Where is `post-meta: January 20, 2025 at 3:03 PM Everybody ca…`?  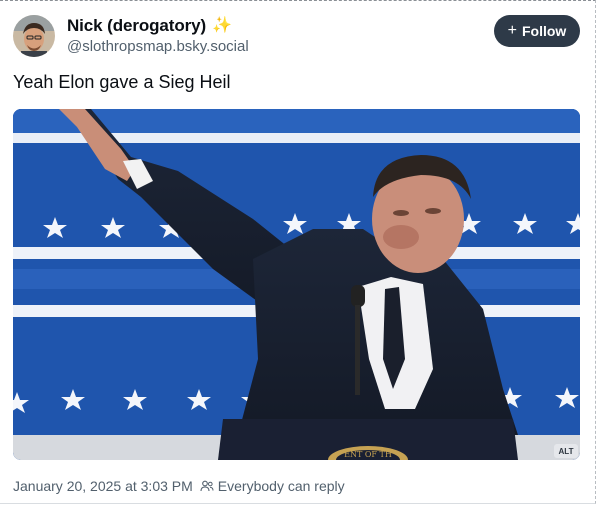
post-meta: January 20, 2025 at 3:03 PM Everybody ca… is located at coordinates (179, 486).